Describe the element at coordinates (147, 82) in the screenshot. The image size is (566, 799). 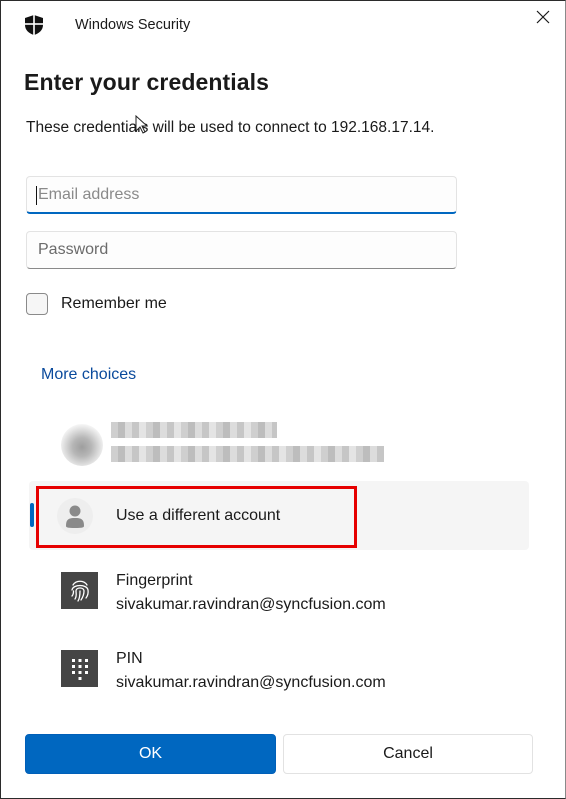
I see `dialog-heading: Enter your credentials` at that location.